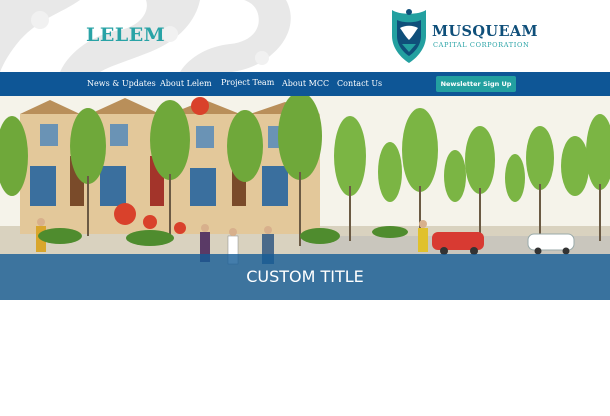 The width and height of the screenshot is (610, 416). What do you see at coordinates (481, 45) in the screenshot?
I see `brand-subtitle: CAPITAL CORPORATION` at bounding box center [481, 45].